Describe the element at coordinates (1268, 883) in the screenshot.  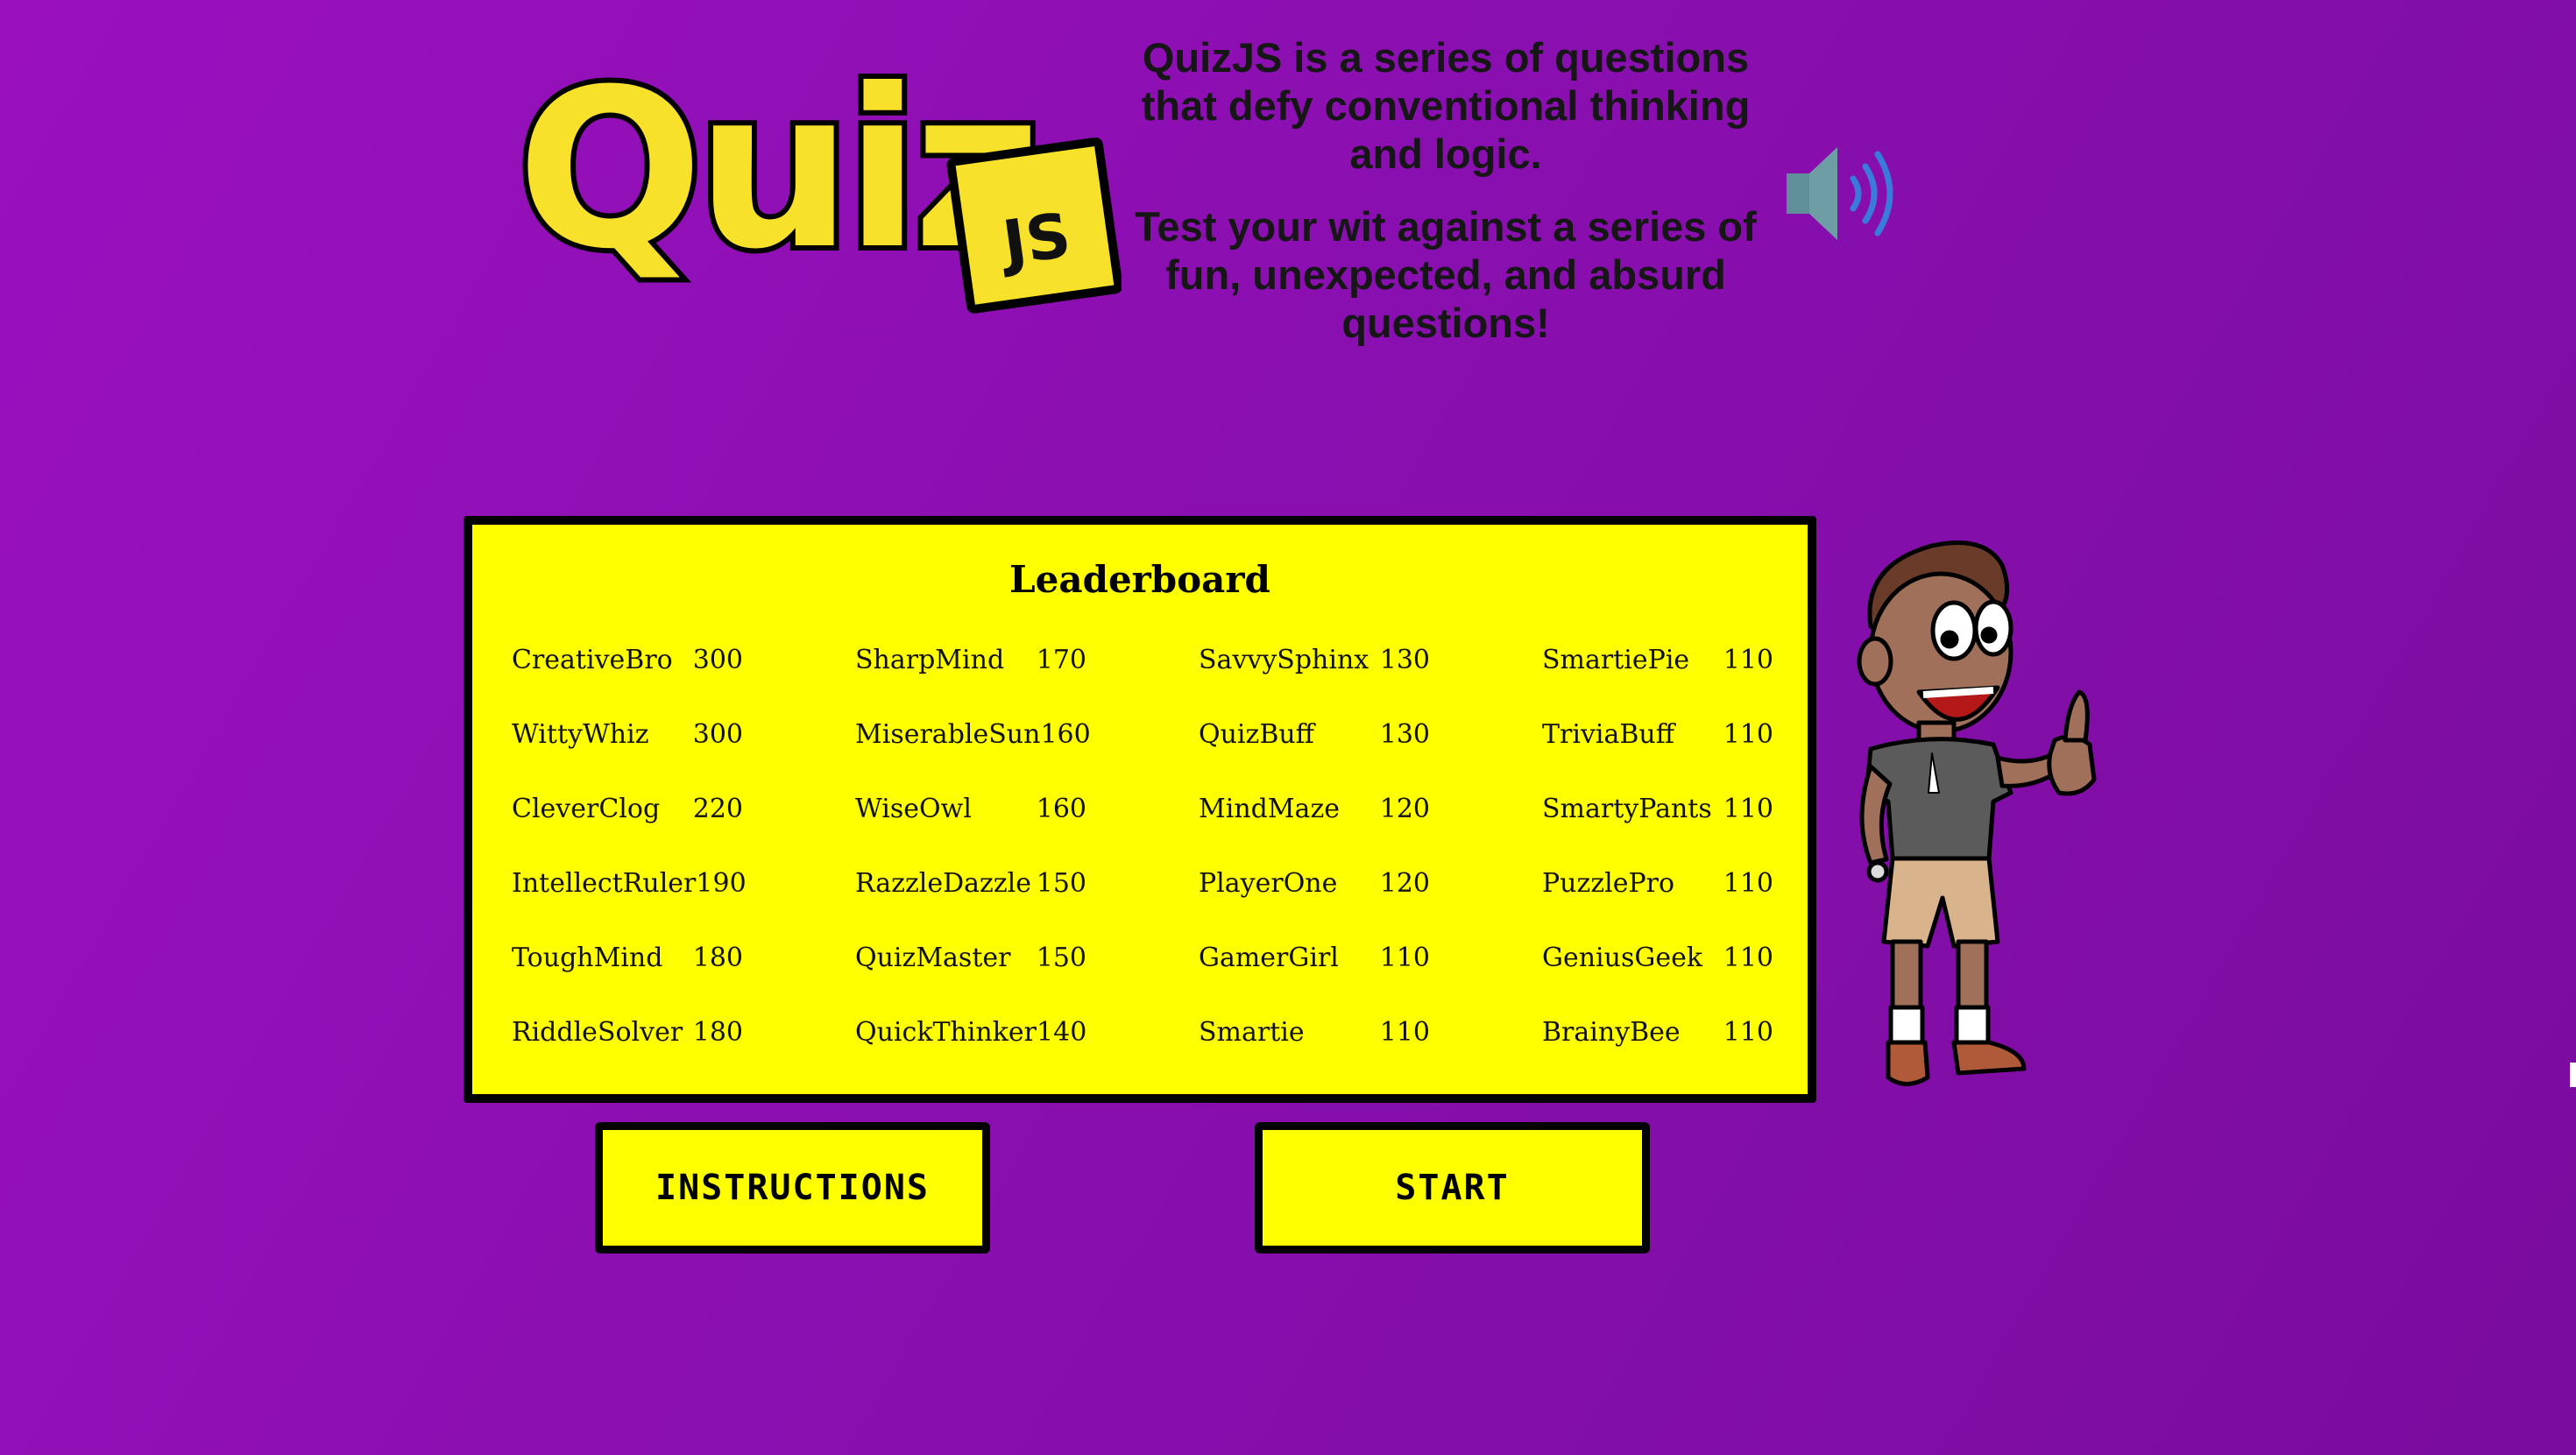
I see `player-name: PlayerOne` at that location.